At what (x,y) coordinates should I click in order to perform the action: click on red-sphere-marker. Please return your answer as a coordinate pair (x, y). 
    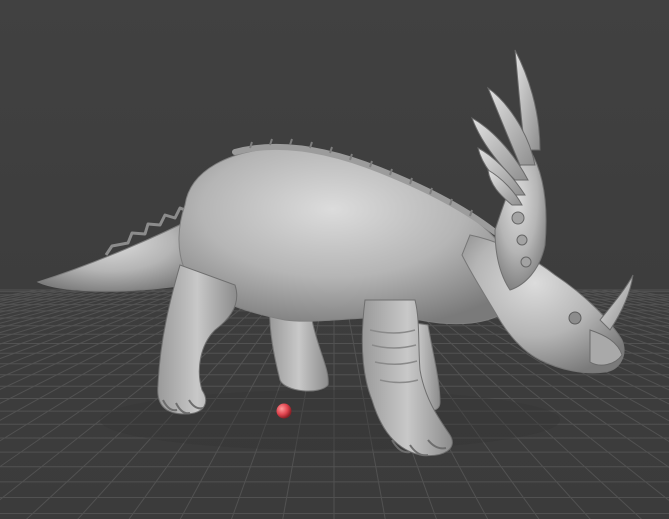
    Looking at the image, I should click on (284, 411).